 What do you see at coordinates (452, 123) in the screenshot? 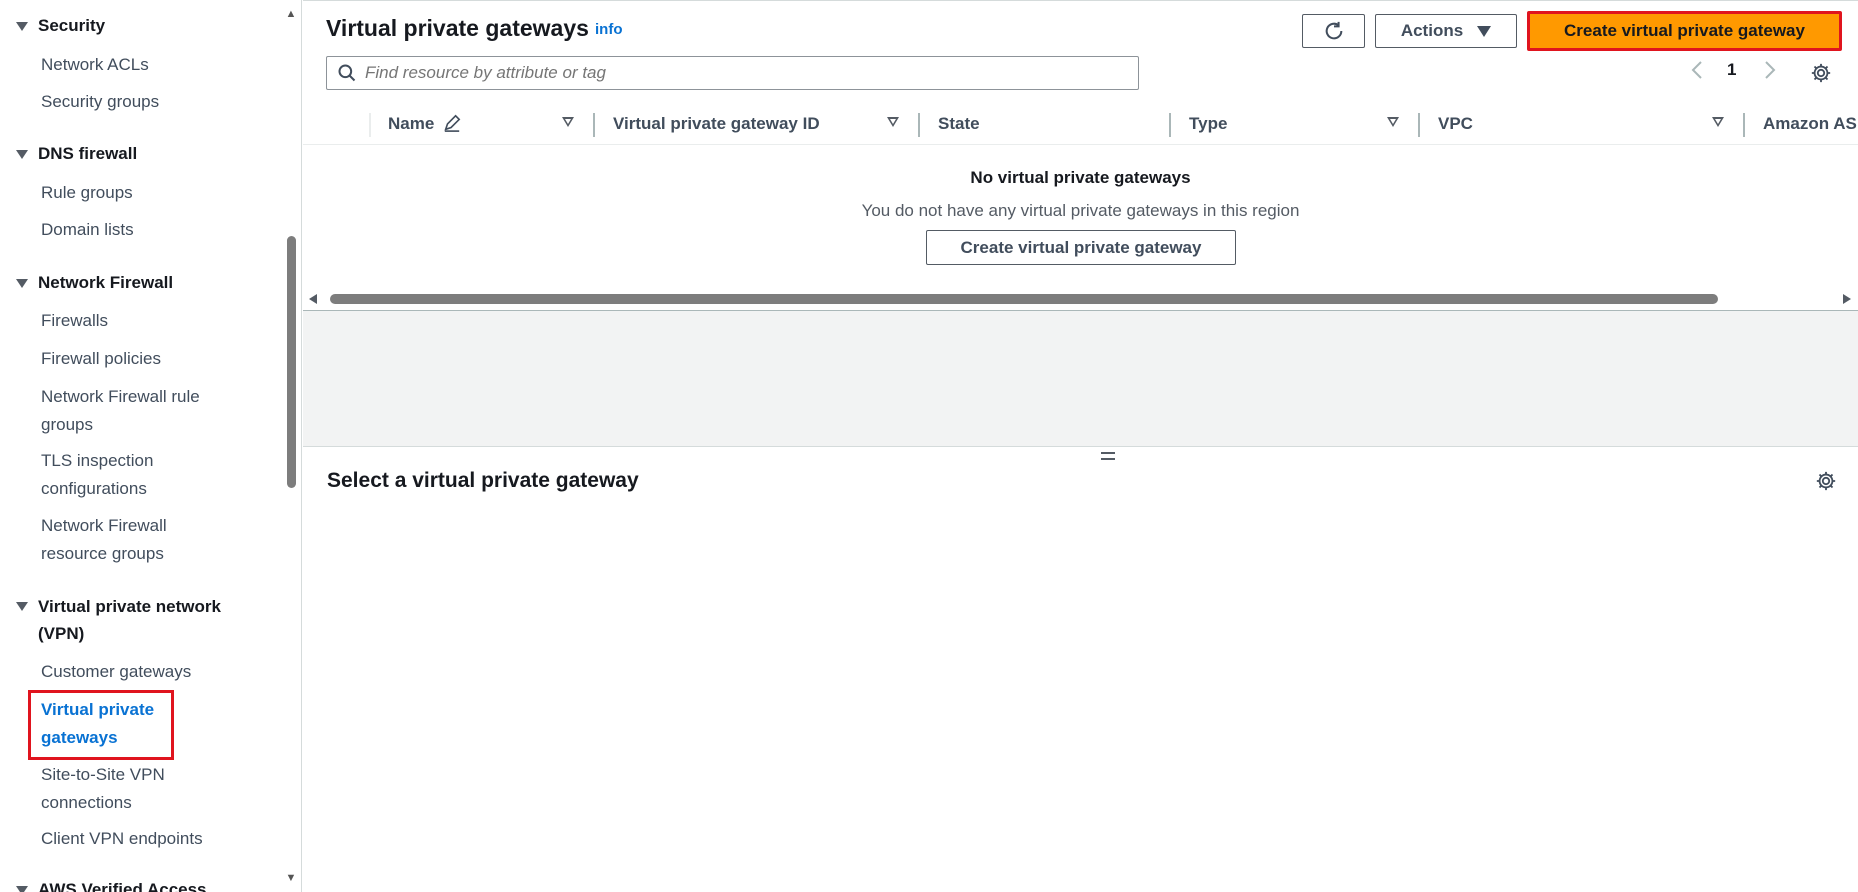
I see `edit-pencil-icon` at bounding box center [452, 123].